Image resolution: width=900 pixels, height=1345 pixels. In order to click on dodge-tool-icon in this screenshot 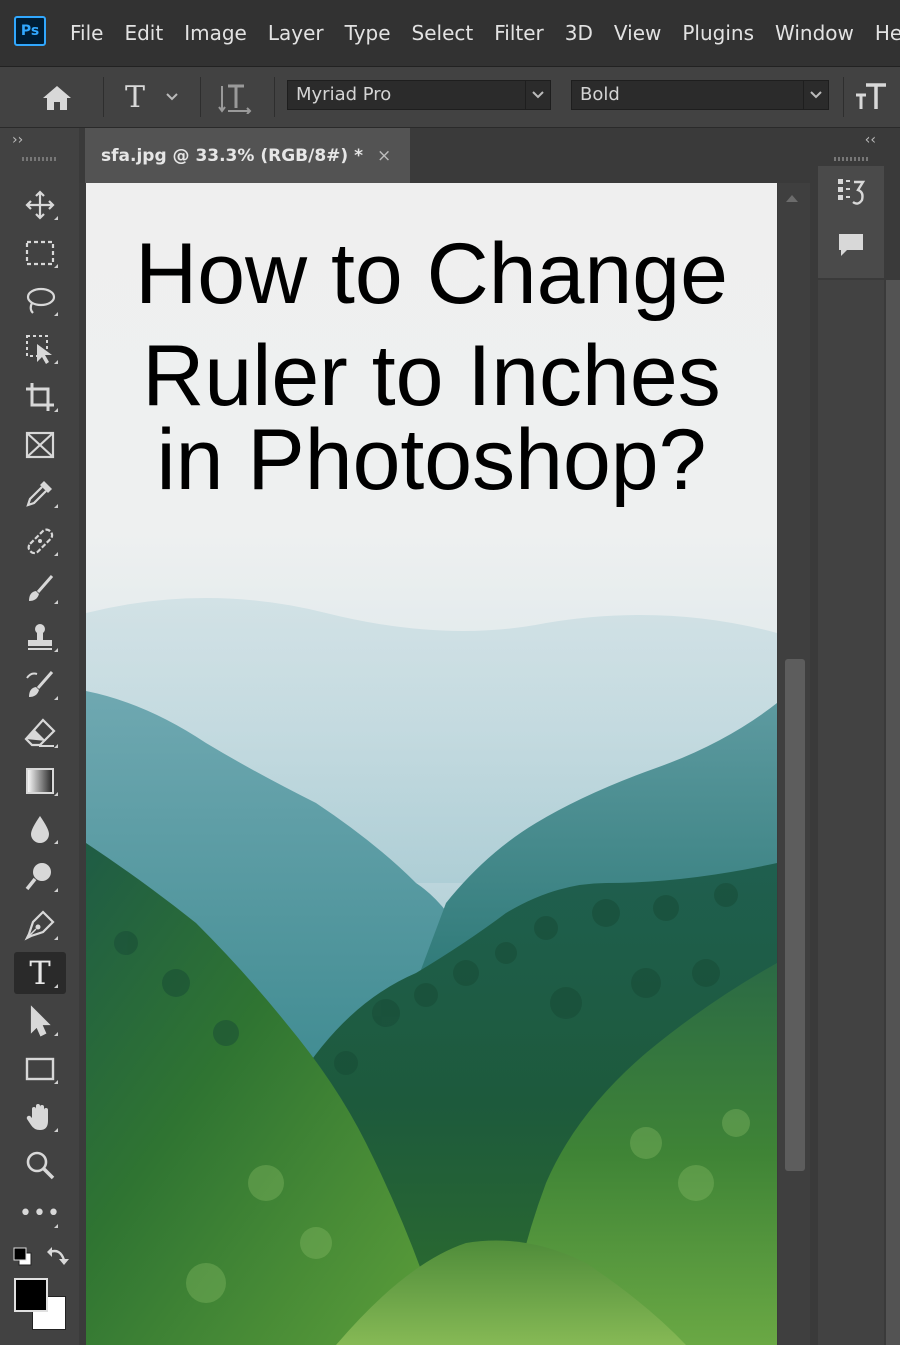, I will do `click(40, 877)`.